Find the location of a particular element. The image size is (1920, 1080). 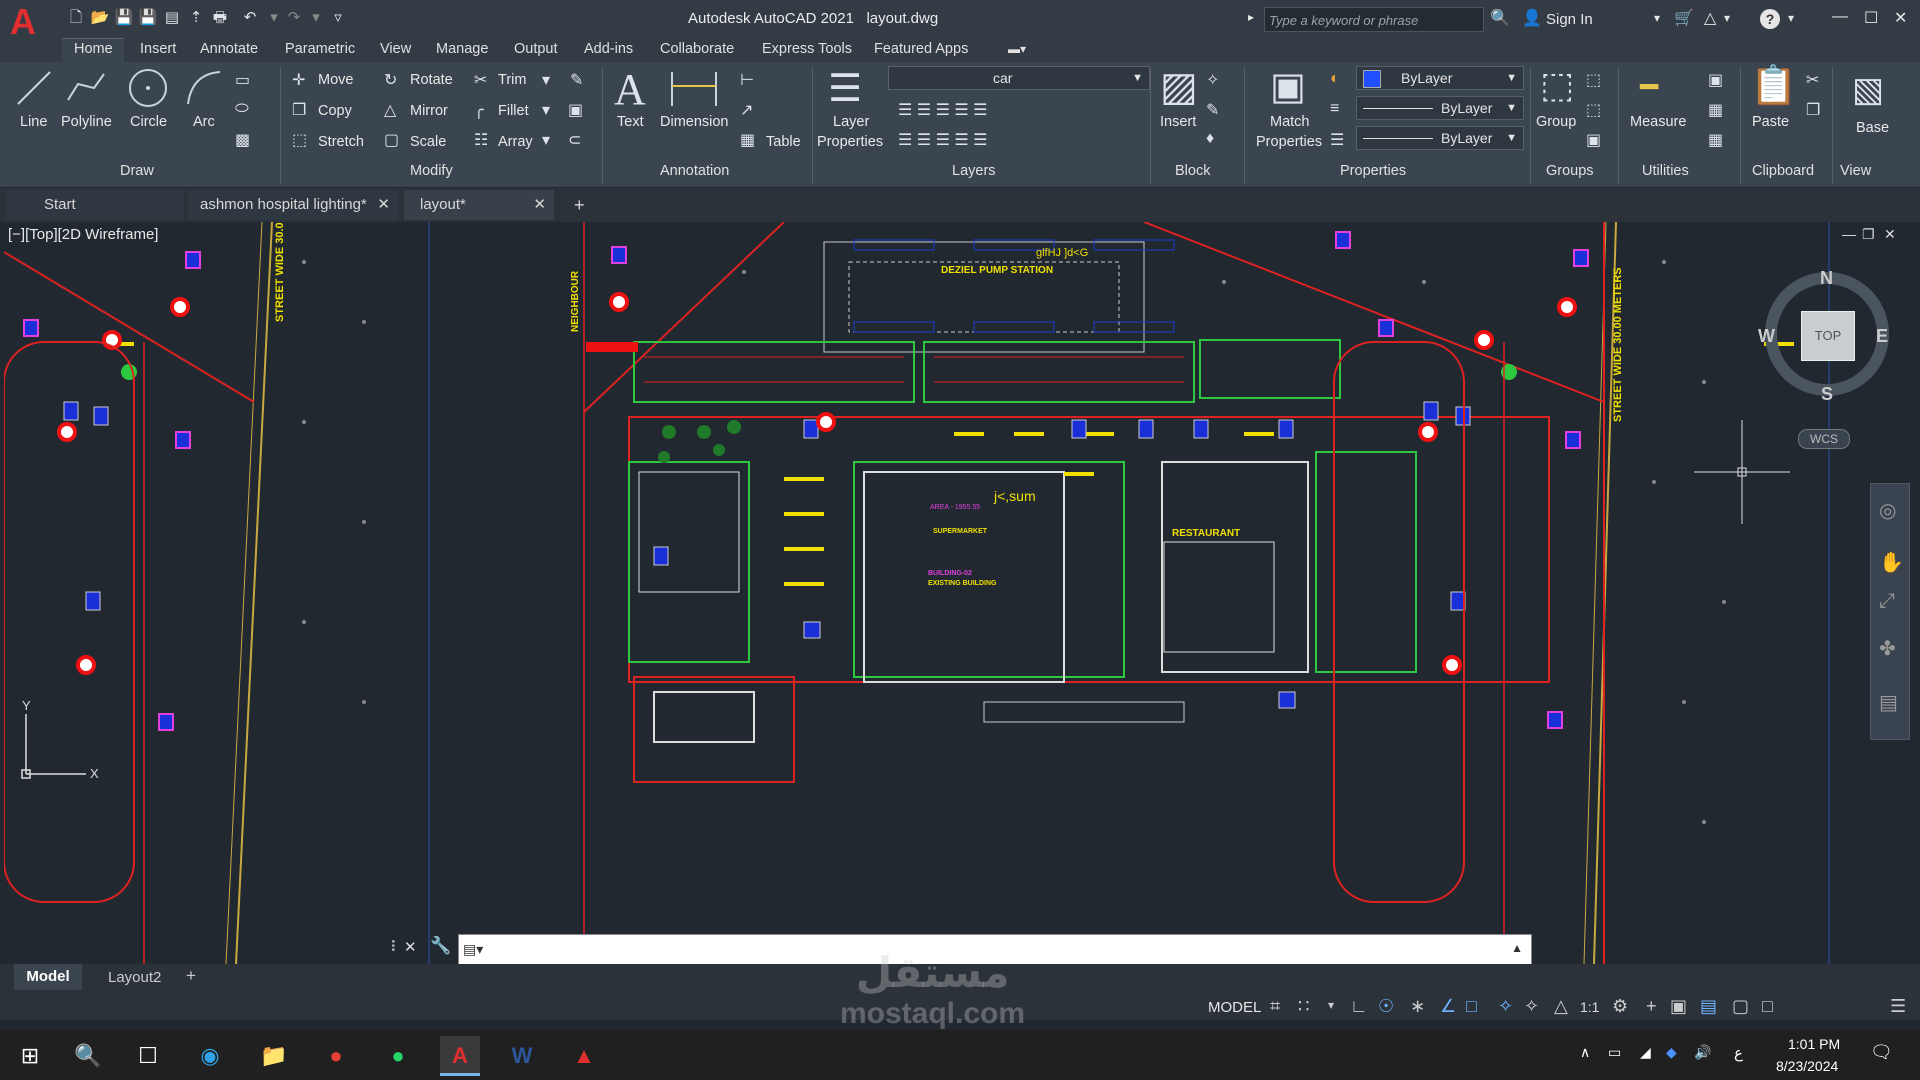

match-properties-button-line2: Properties is located at coordinates (1289, 142).